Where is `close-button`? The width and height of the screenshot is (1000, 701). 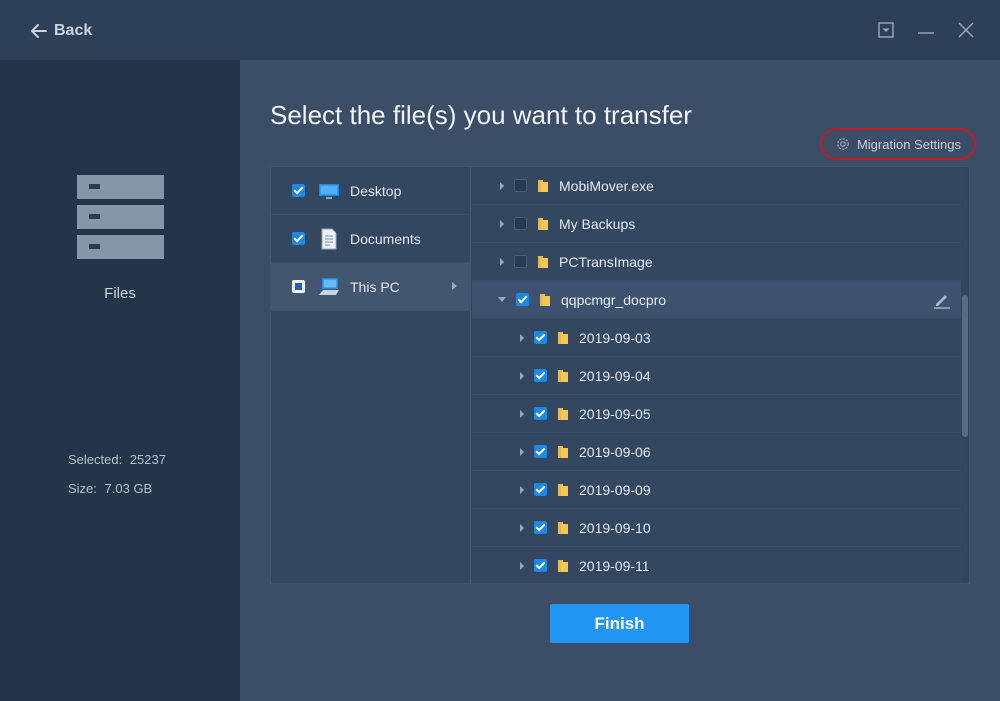
close-button is located at coordinates (966, 30).